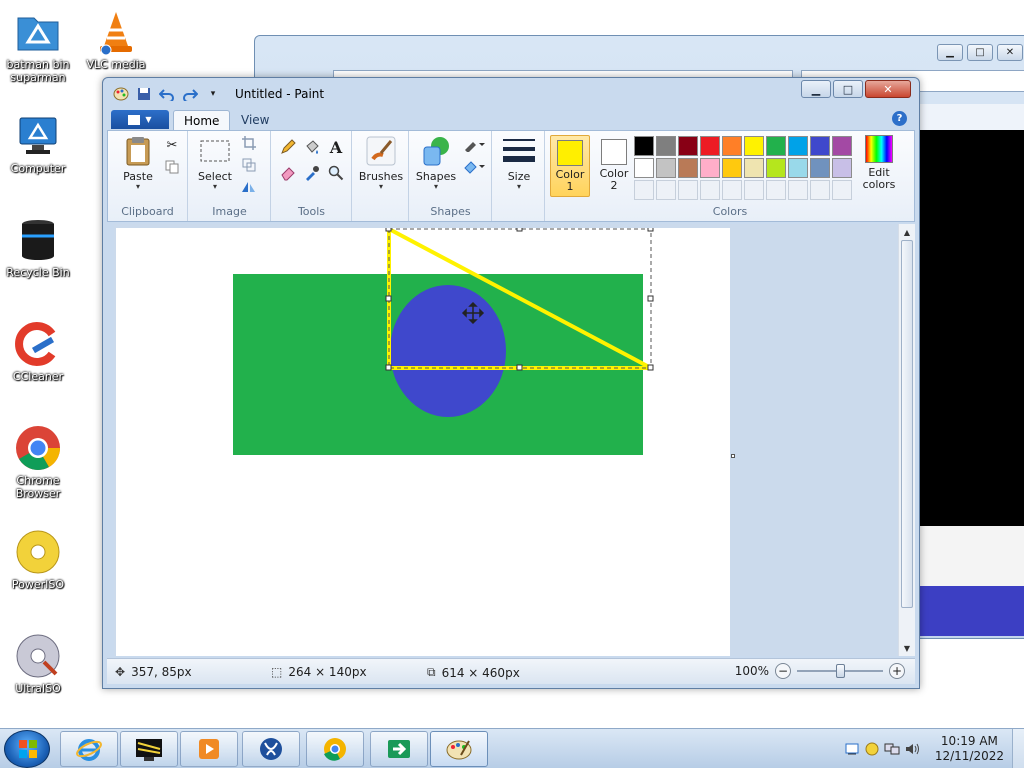  What do you see at coordinates (335, 749) in the screenshot?
I see `taskbar-chrome-app` at bounding box center [335, 749].